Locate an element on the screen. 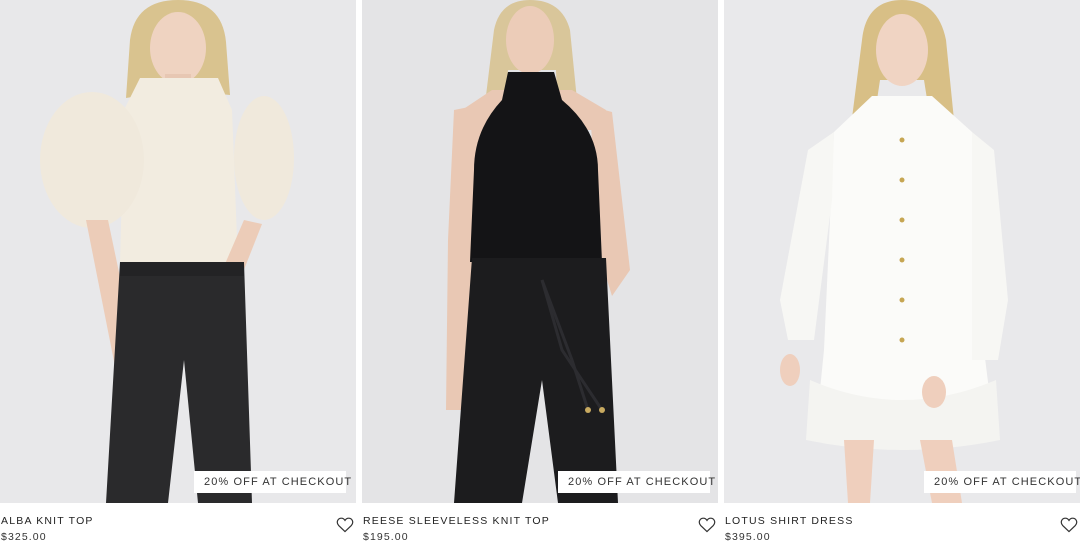 The width and height of the screenshot is (1080, 553). product-name: LOTUS SHIRT DRESS is located at coordinates (789, 521).